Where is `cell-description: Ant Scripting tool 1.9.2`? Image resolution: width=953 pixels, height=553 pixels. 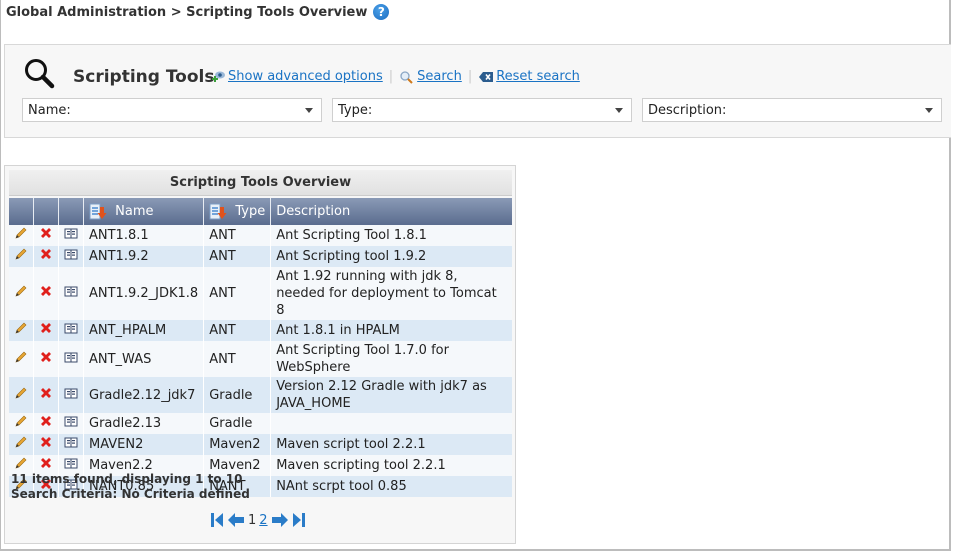
cell-description: Ant Scripting tool 1.9.2 is located at coordinates (391, 256).